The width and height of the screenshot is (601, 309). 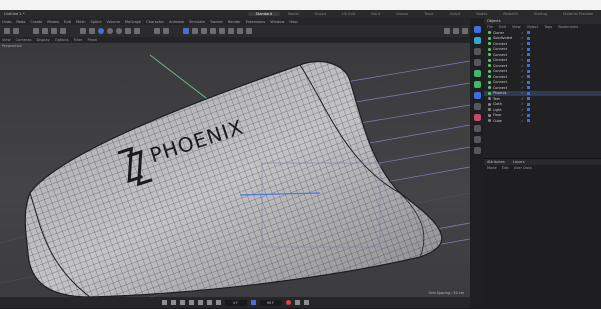 What do you see at coordinates (510, 14) in the screenshot?
I see `tab-9: Redshift` at bounding box center [510, 14].